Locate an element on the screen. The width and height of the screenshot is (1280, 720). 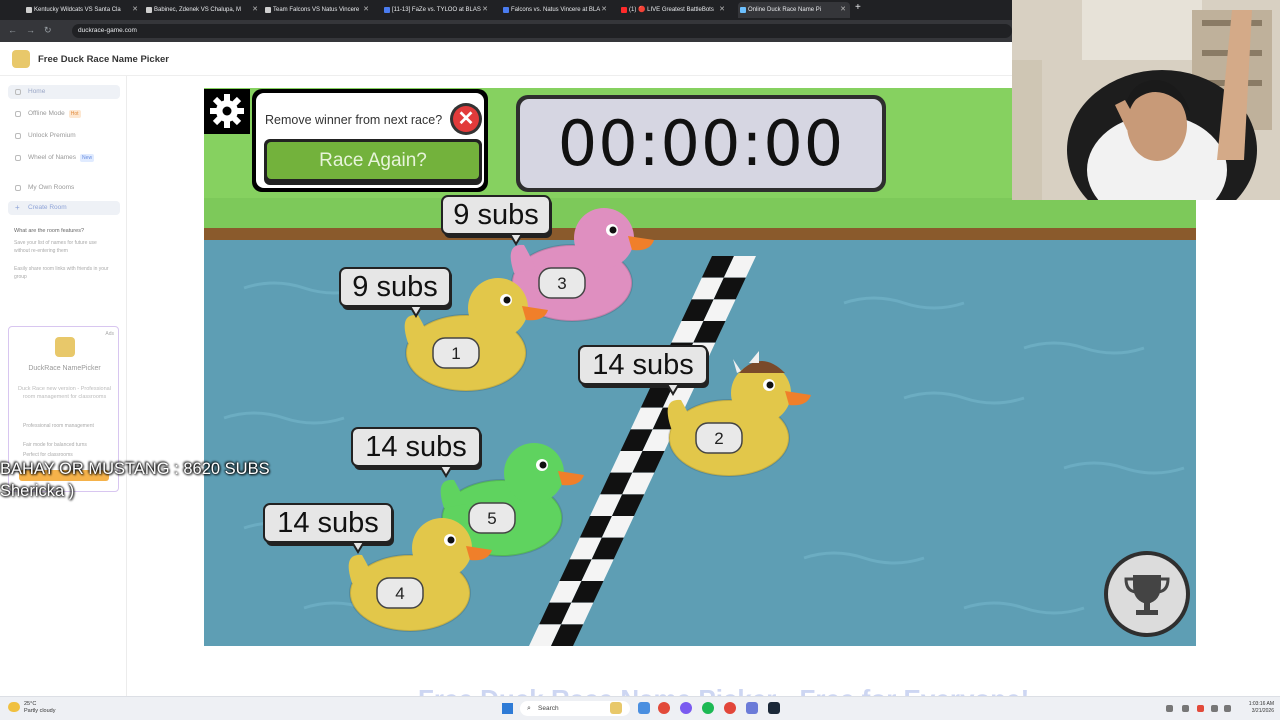
browser-tab: Team Falcons VS Natus Vincere ✕ is located at coordinates (318, 10).